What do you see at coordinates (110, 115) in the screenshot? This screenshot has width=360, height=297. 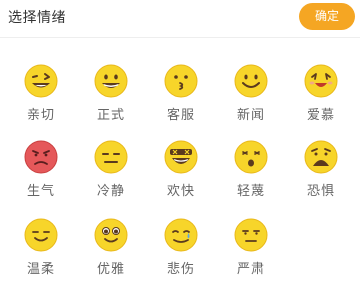 I see `emotion-label: 正式` at bounding box center [110, 115].